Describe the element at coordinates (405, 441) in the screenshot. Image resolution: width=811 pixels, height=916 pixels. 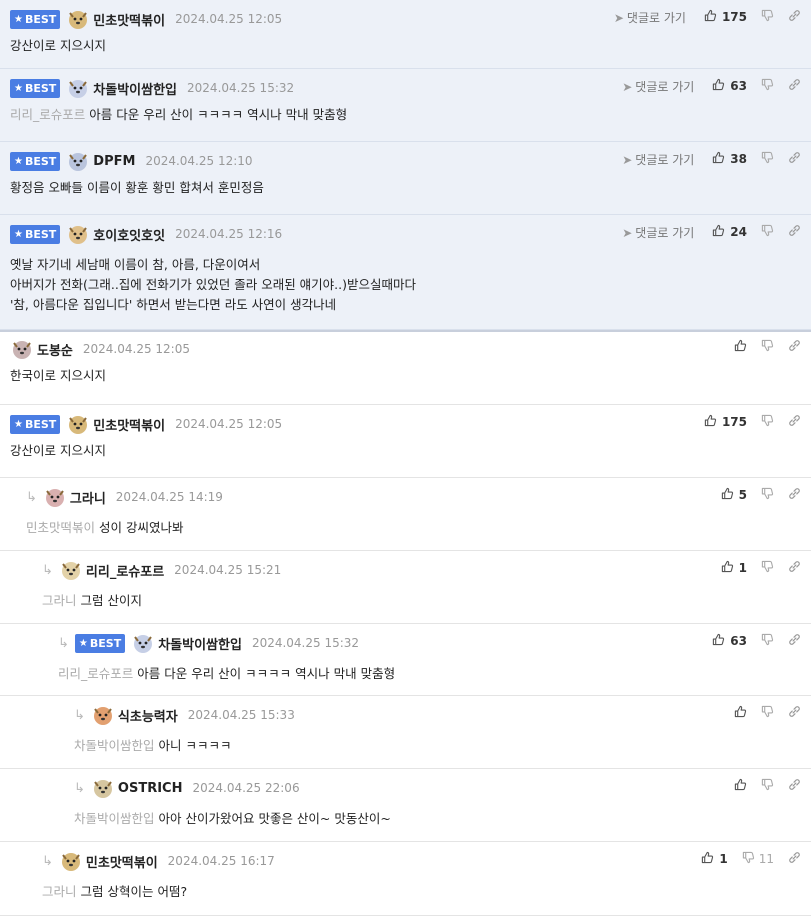
I see `comment-item: ★ BEST 민초맛떡볶이 2024.04.25 12:05 175 강산이로 지으시지` at that location.